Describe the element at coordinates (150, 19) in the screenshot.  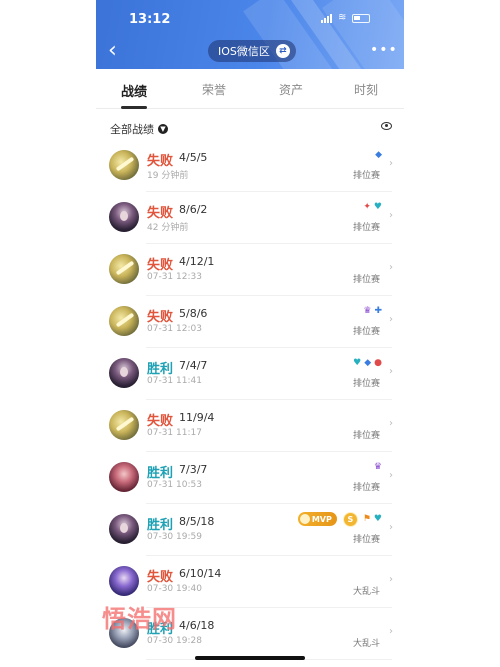
I see `status-time: 13:12` at that location.